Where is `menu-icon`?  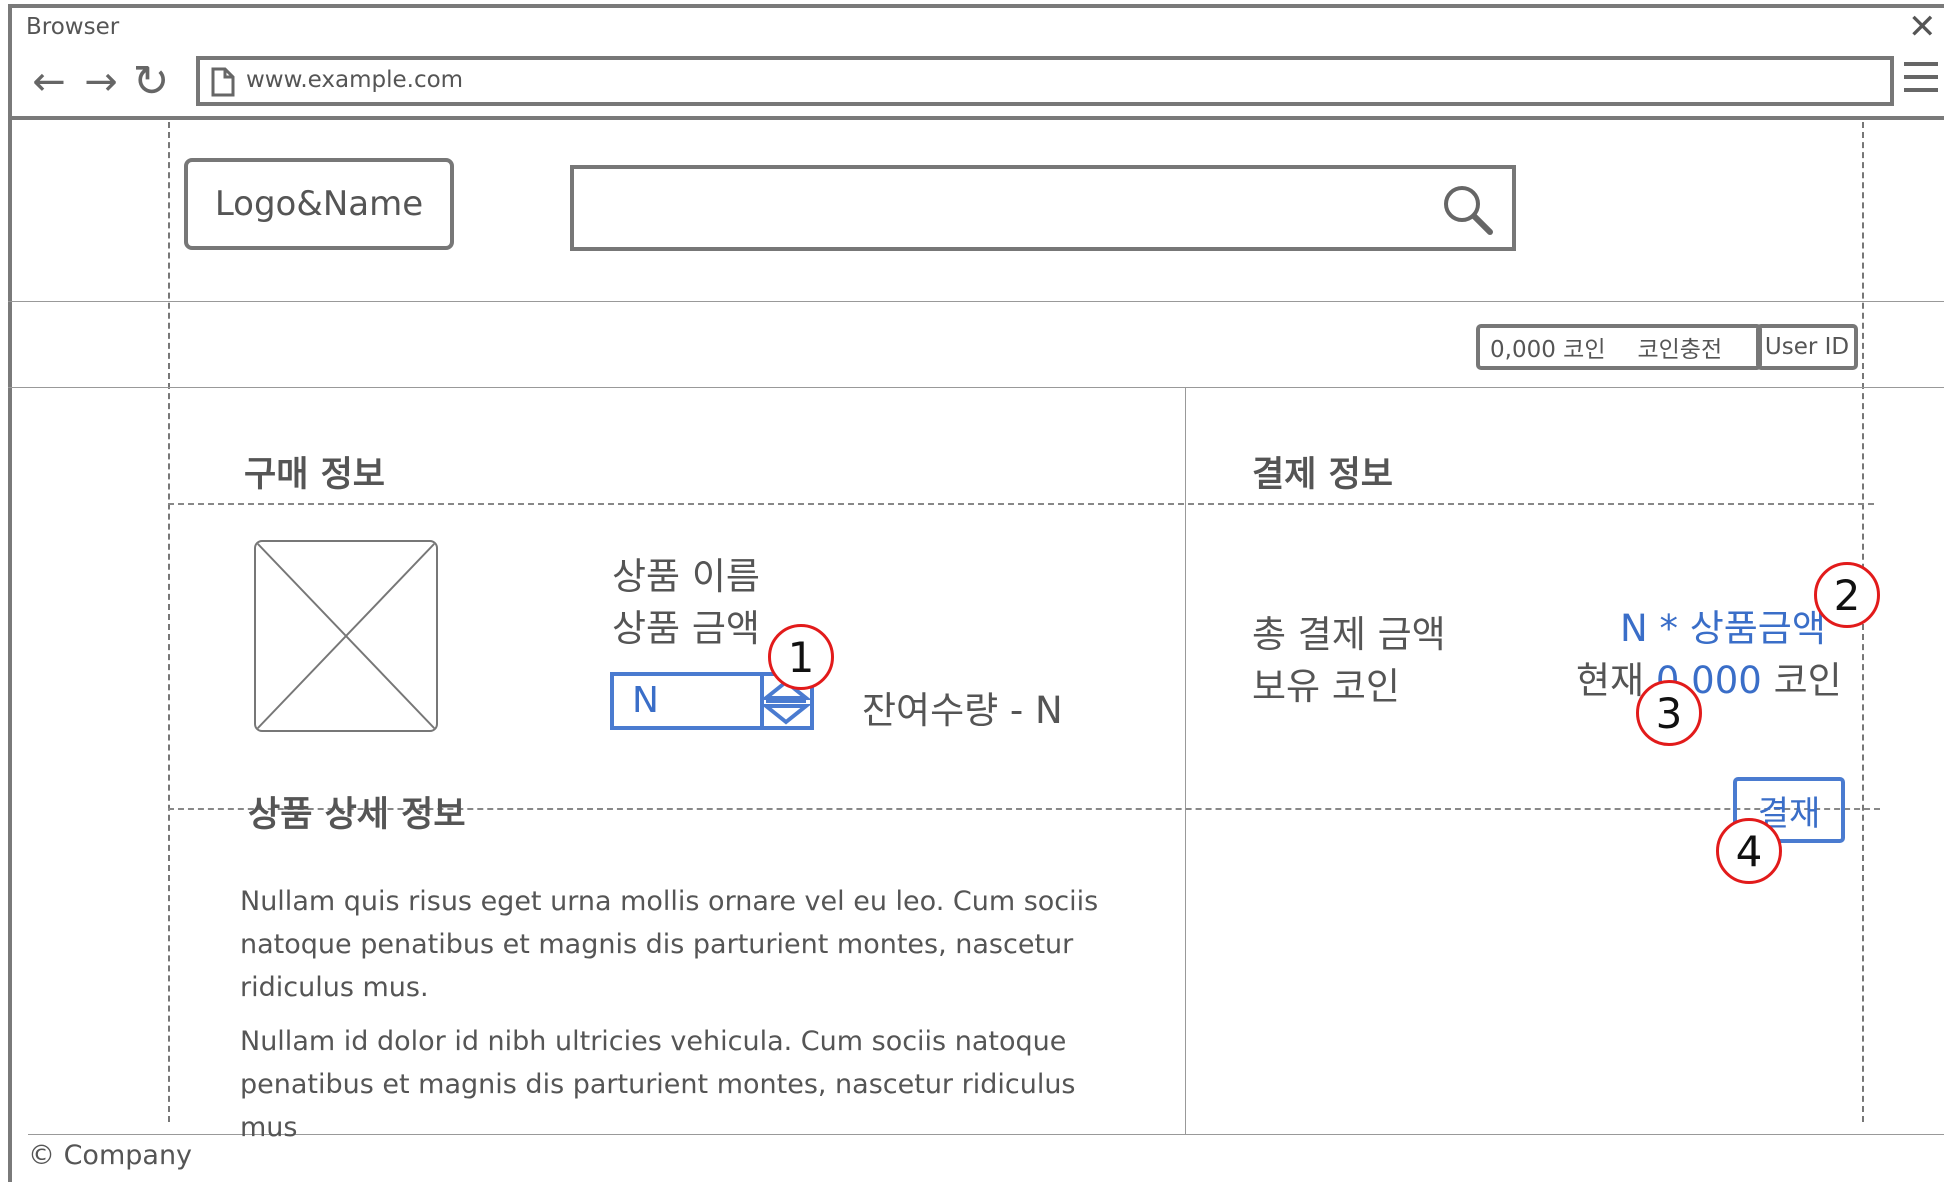 menu-icon is located at coordinates (1921, 81).